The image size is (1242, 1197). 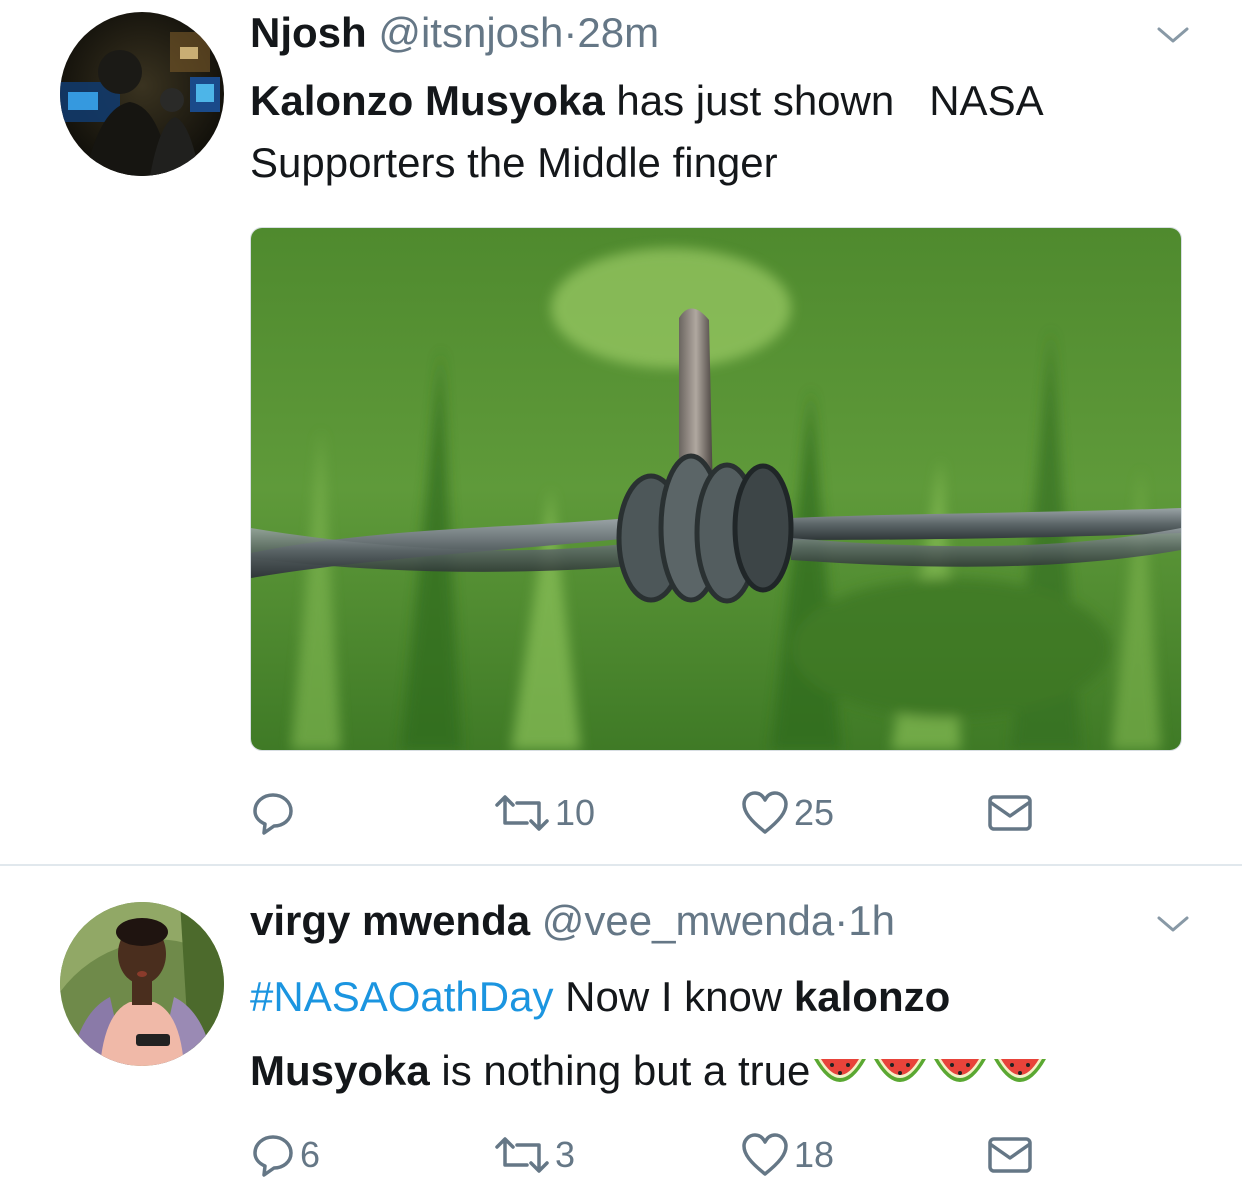 What do you see at coordinates (565, 1154) in the screenshot?
I see `retweet-count: 3` at bounding box center [565, 1154].